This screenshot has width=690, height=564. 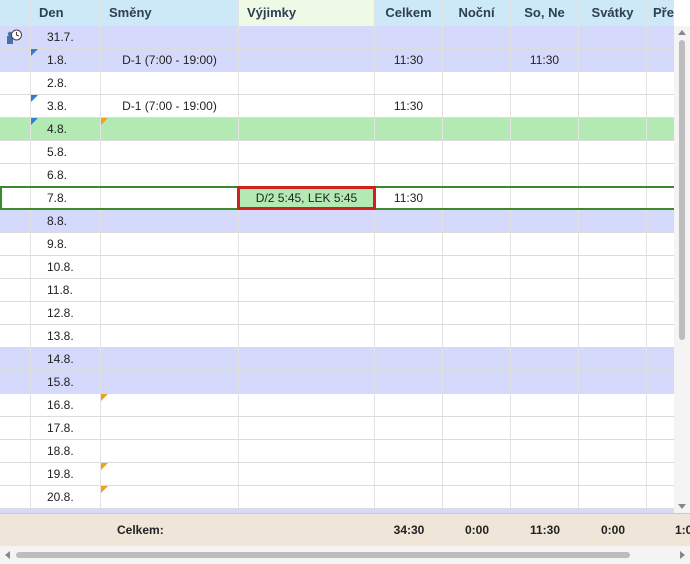 I want to click on table-row: 11.8., so click(x=337, y=290).